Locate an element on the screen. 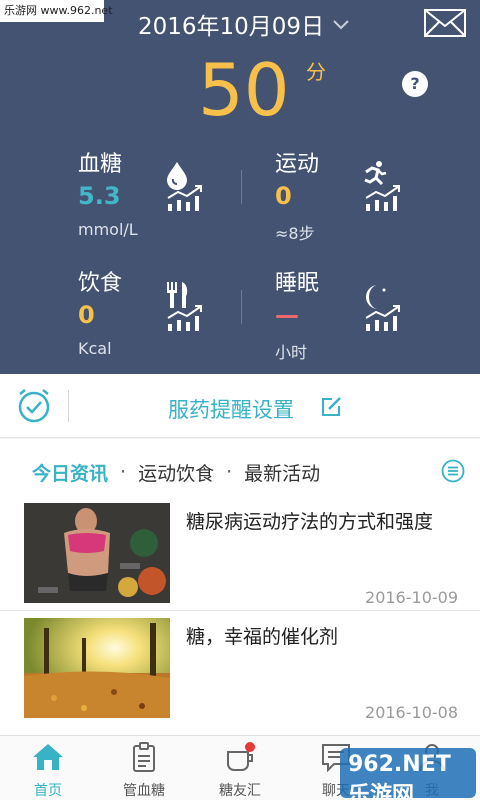 This screenshot has width=480, height=800. tab-today-news: 今日资讯 is located at coordinates (70, 472).